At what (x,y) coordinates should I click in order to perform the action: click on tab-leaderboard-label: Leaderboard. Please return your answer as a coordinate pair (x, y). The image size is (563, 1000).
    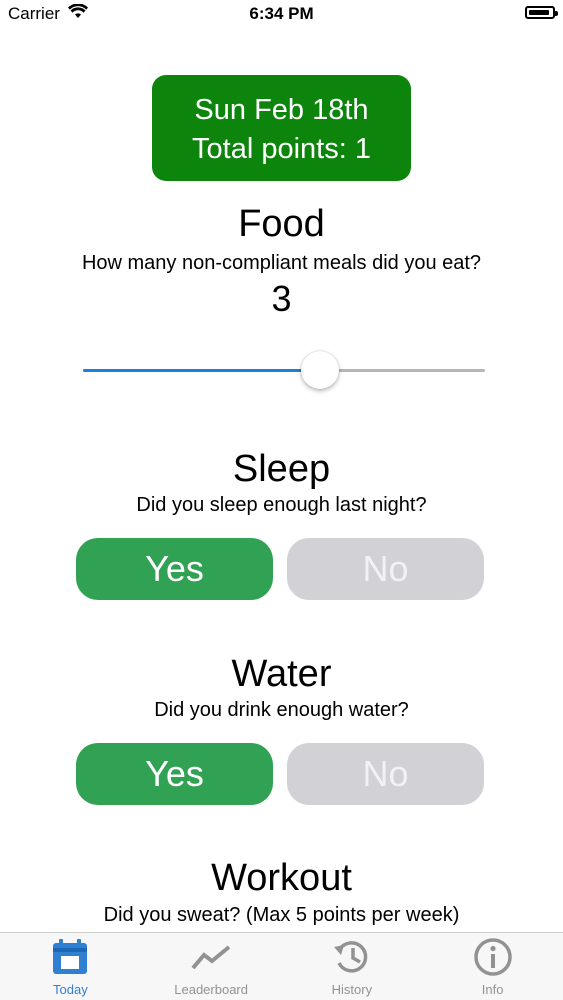
    Looking at the image, I should click on (211, 989).